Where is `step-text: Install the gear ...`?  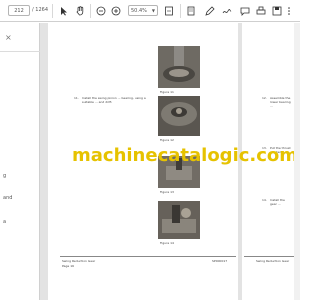
step-text: Install the gear ... is located at coordinates (277, 202).